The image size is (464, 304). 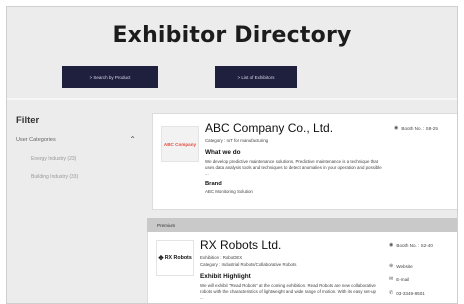 I want to click on category-filter-toggle: User Categories ⌃, so click(x=76, y=139).